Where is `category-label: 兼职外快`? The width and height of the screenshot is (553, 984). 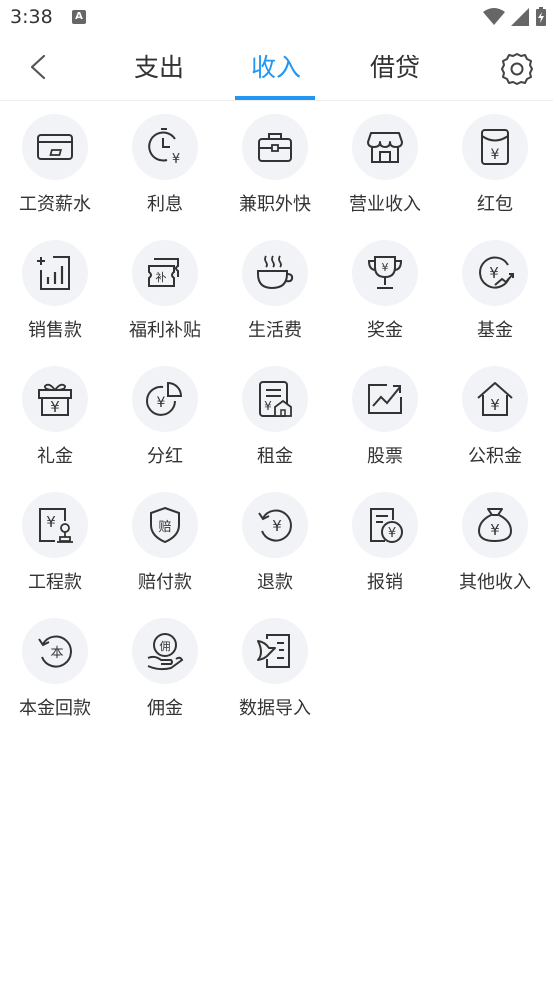 category-label: 兼职外快 is located at coordinates (275, 204).